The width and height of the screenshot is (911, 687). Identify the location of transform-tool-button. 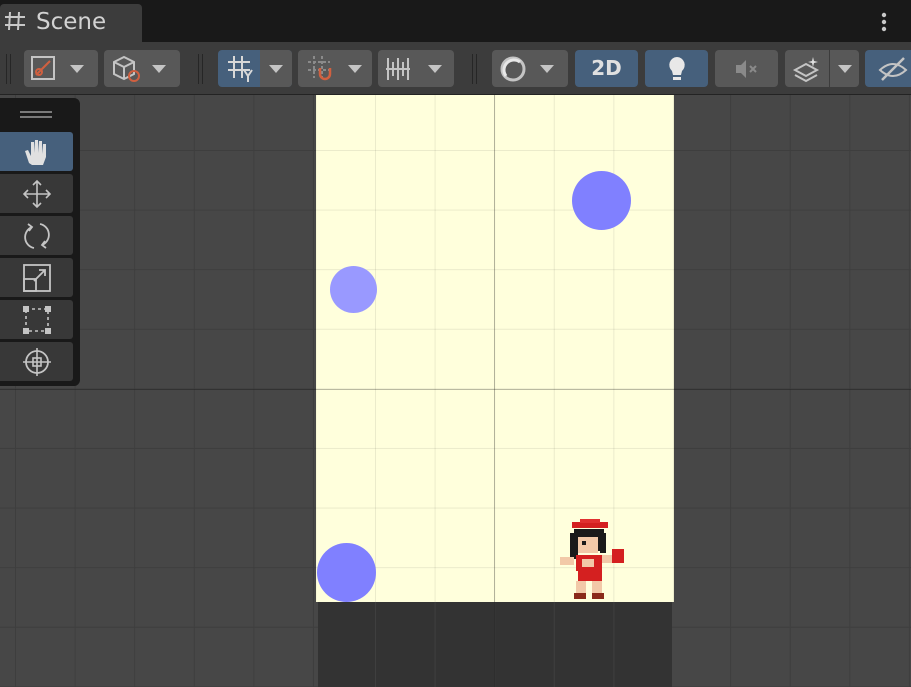
(36, 361).